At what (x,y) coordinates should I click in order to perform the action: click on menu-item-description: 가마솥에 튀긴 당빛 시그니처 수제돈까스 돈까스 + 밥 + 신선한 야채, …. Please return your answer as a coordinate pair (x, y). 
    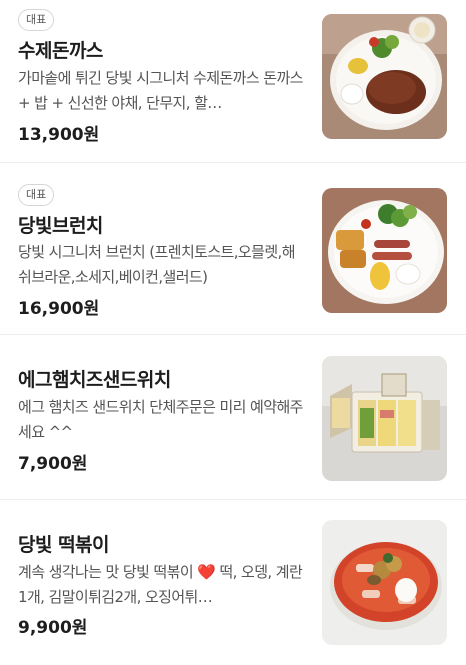
    Looking at the image, I should click on (160, 90).